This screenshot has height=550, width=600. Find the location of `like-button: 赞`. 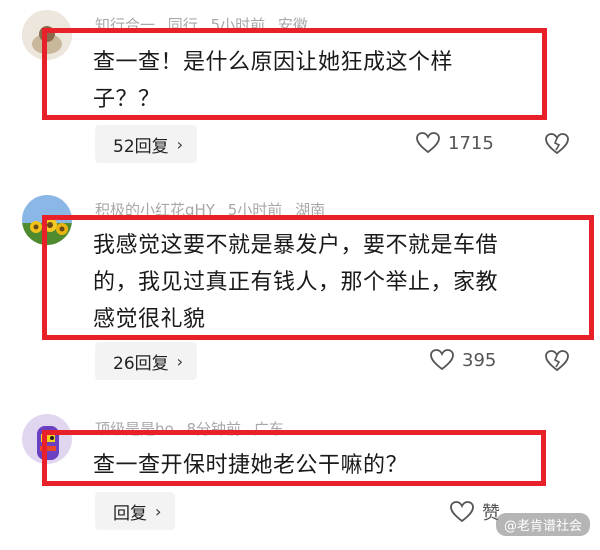

like-button: 赞 is located at coordinates (475, 512).